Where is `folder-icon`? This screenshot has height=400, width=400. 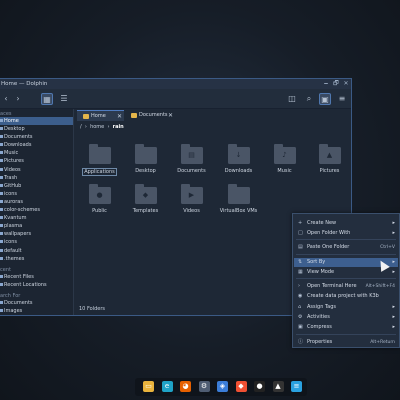
folder-icon is located at coordinates (145, 154).